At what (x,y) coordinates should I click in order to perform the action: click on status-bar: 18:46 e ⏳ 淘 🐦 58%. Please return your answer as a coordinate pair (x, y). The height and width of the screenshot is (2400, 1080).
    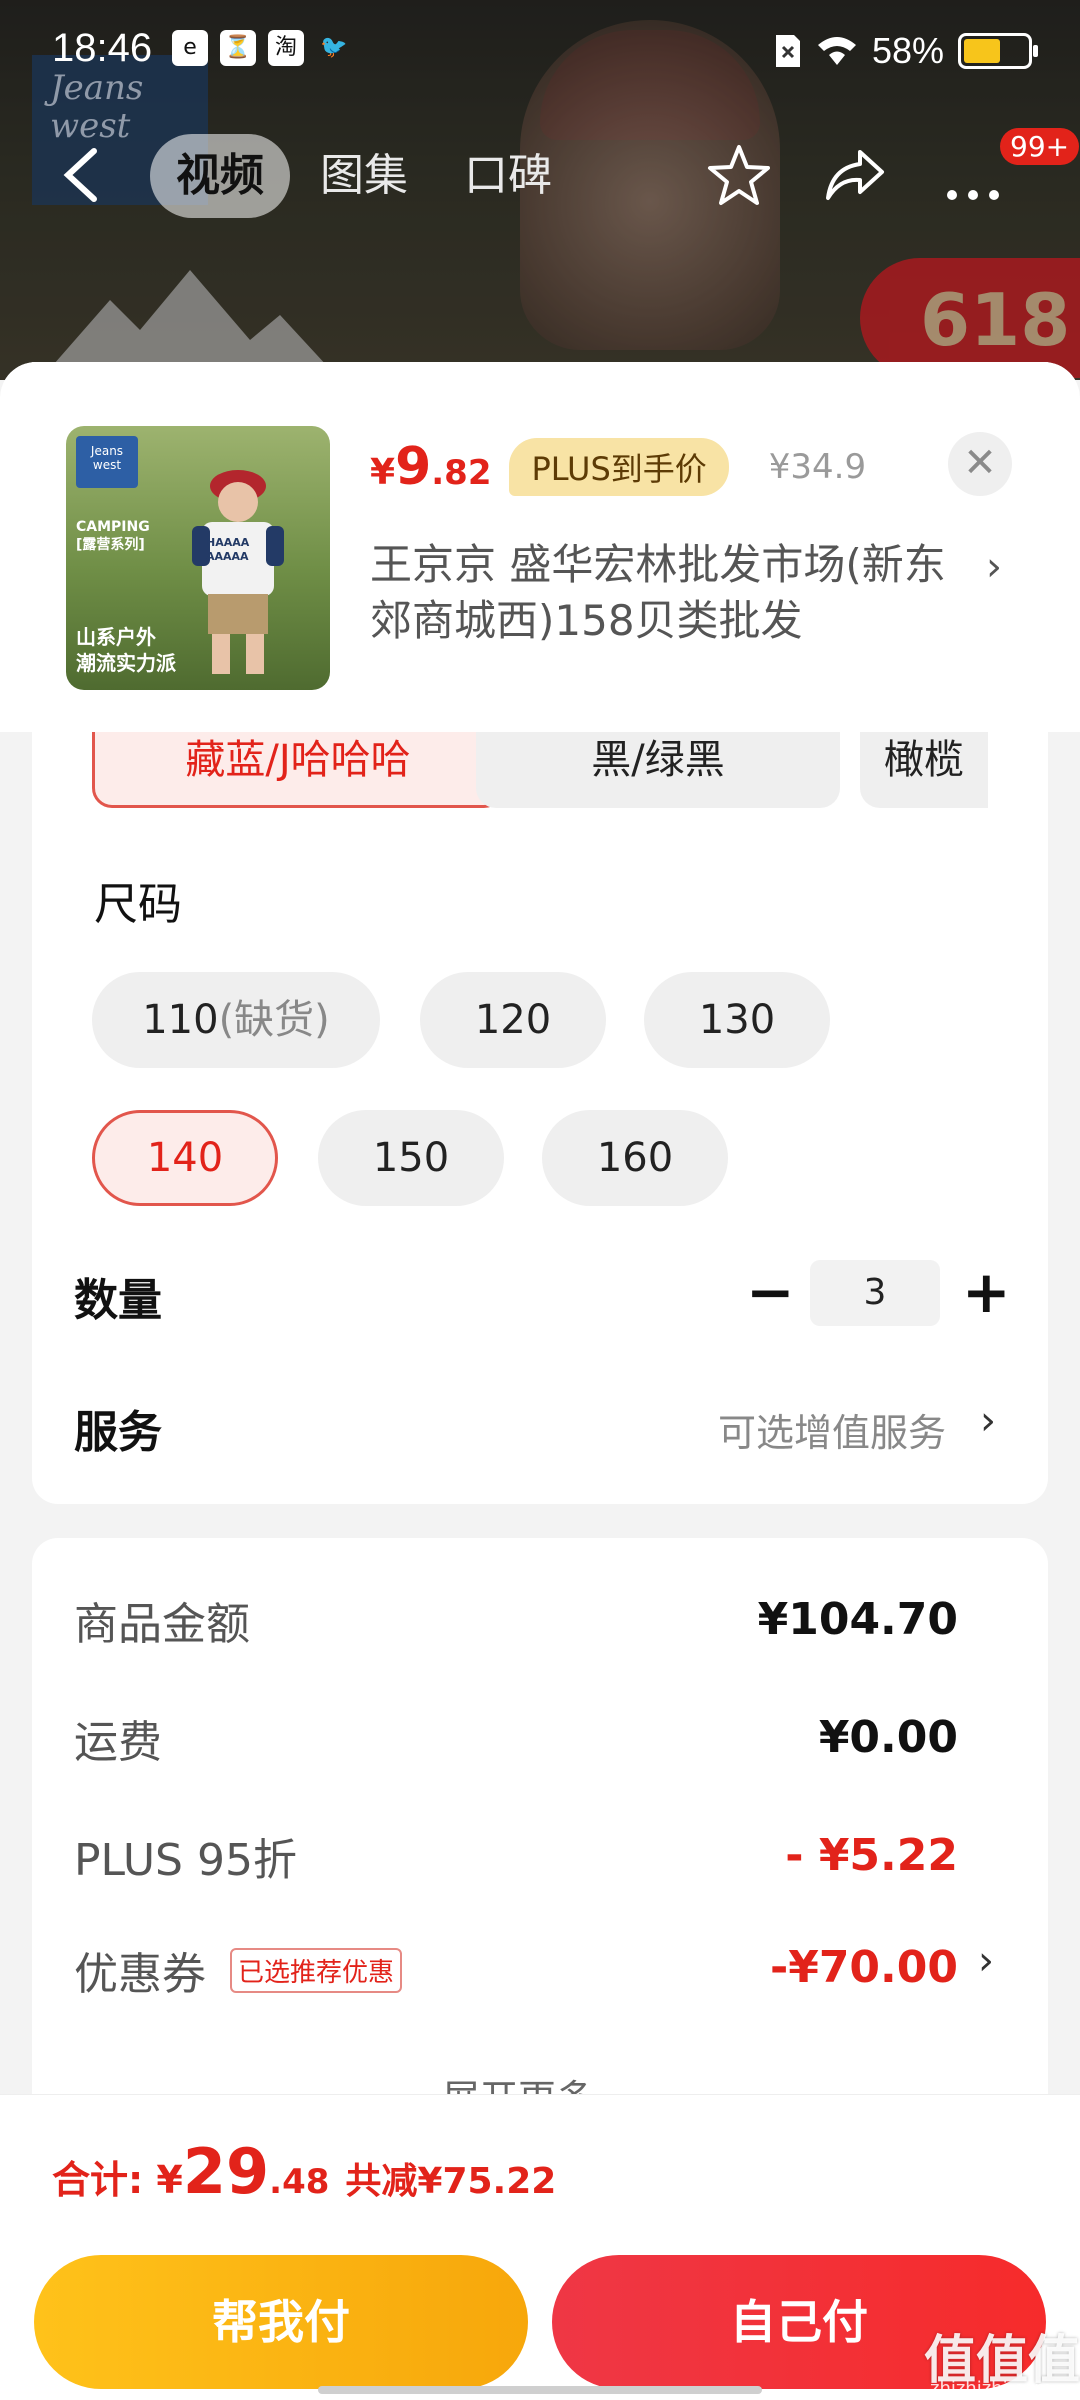
    Looking at the image, I should click on (540, 50).